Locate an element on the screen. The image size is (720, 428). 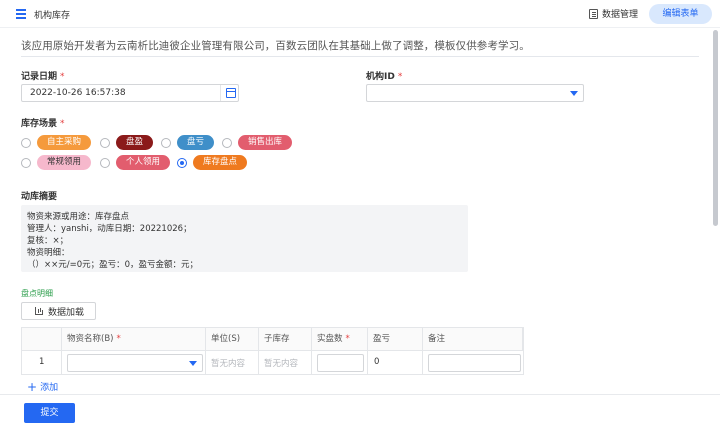
summary-line: （）××元/=0元；盈亏：0，盈亏金额：元； is located at coordinates (113, 265).